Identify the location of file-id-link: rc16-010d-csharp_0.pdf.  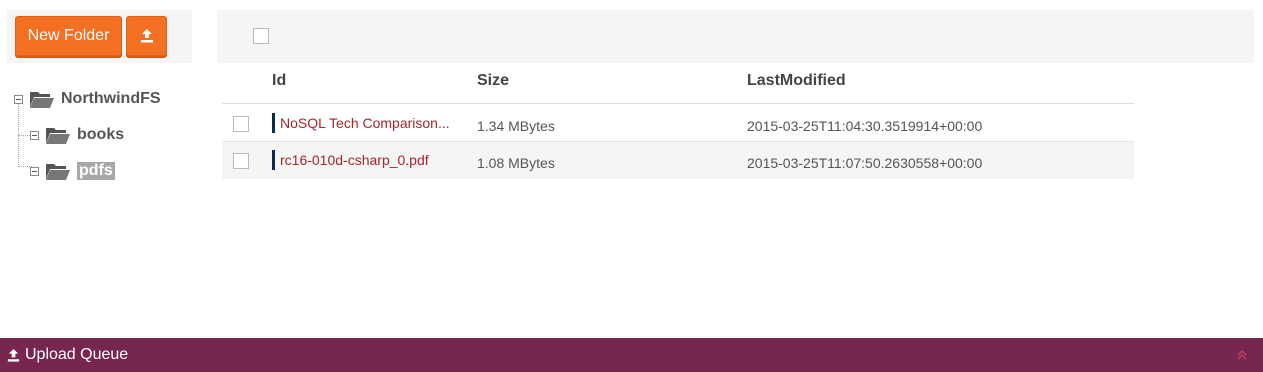
(365, 160).